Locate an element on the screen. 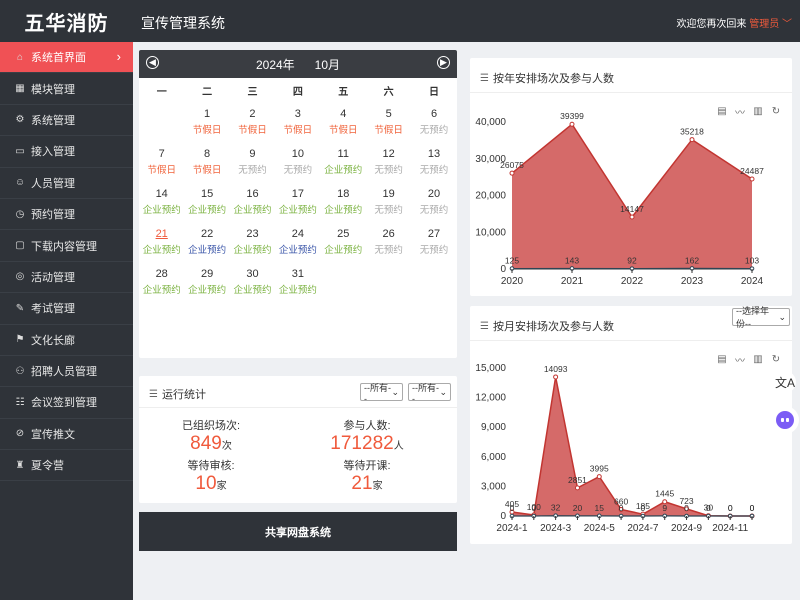  calendar-day: 16 企业预约 is located at coordinates (252, 202).